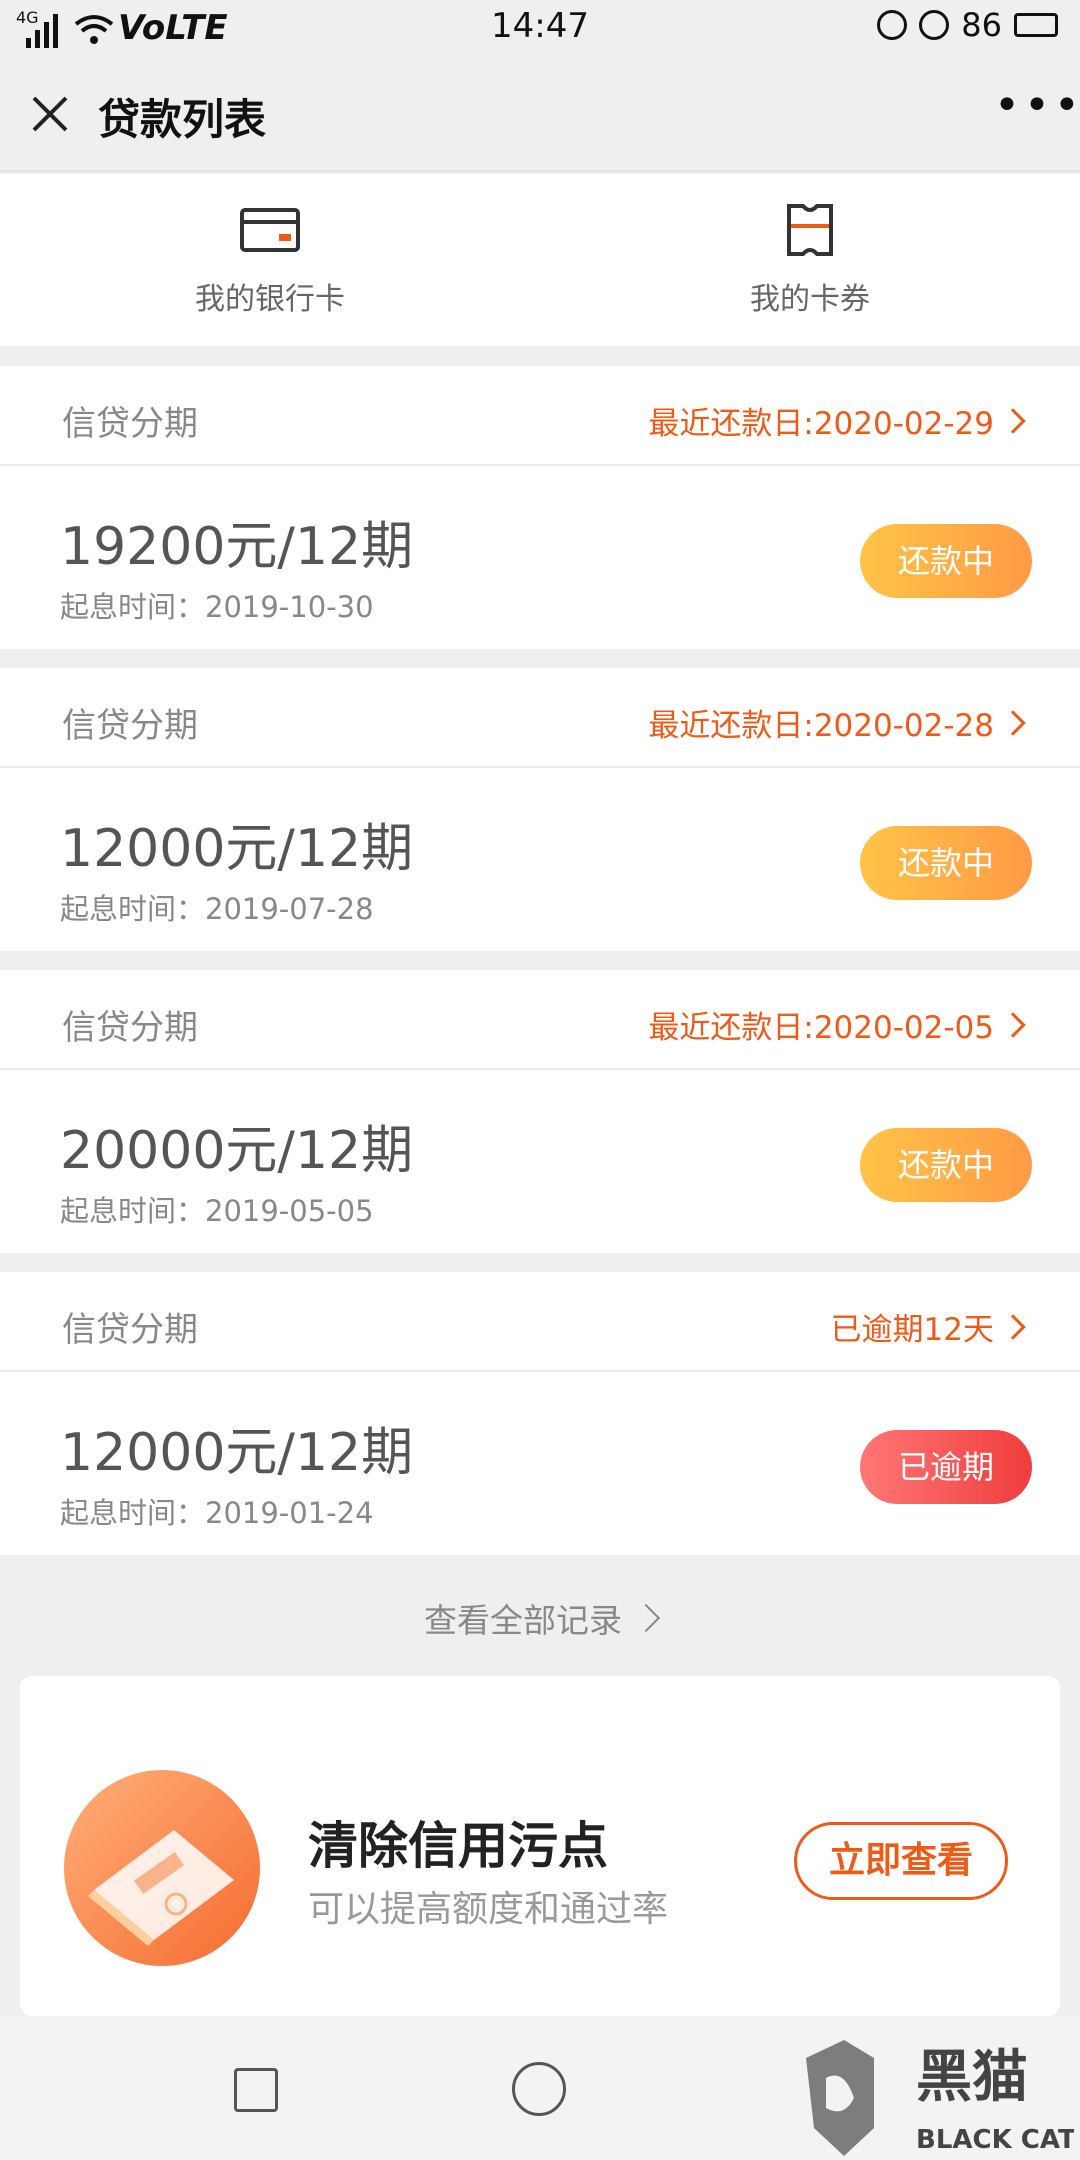  Describe the element at coordinates (810, 260) in the screenshot. I see `coupon-link: 我的卡券` at that location.